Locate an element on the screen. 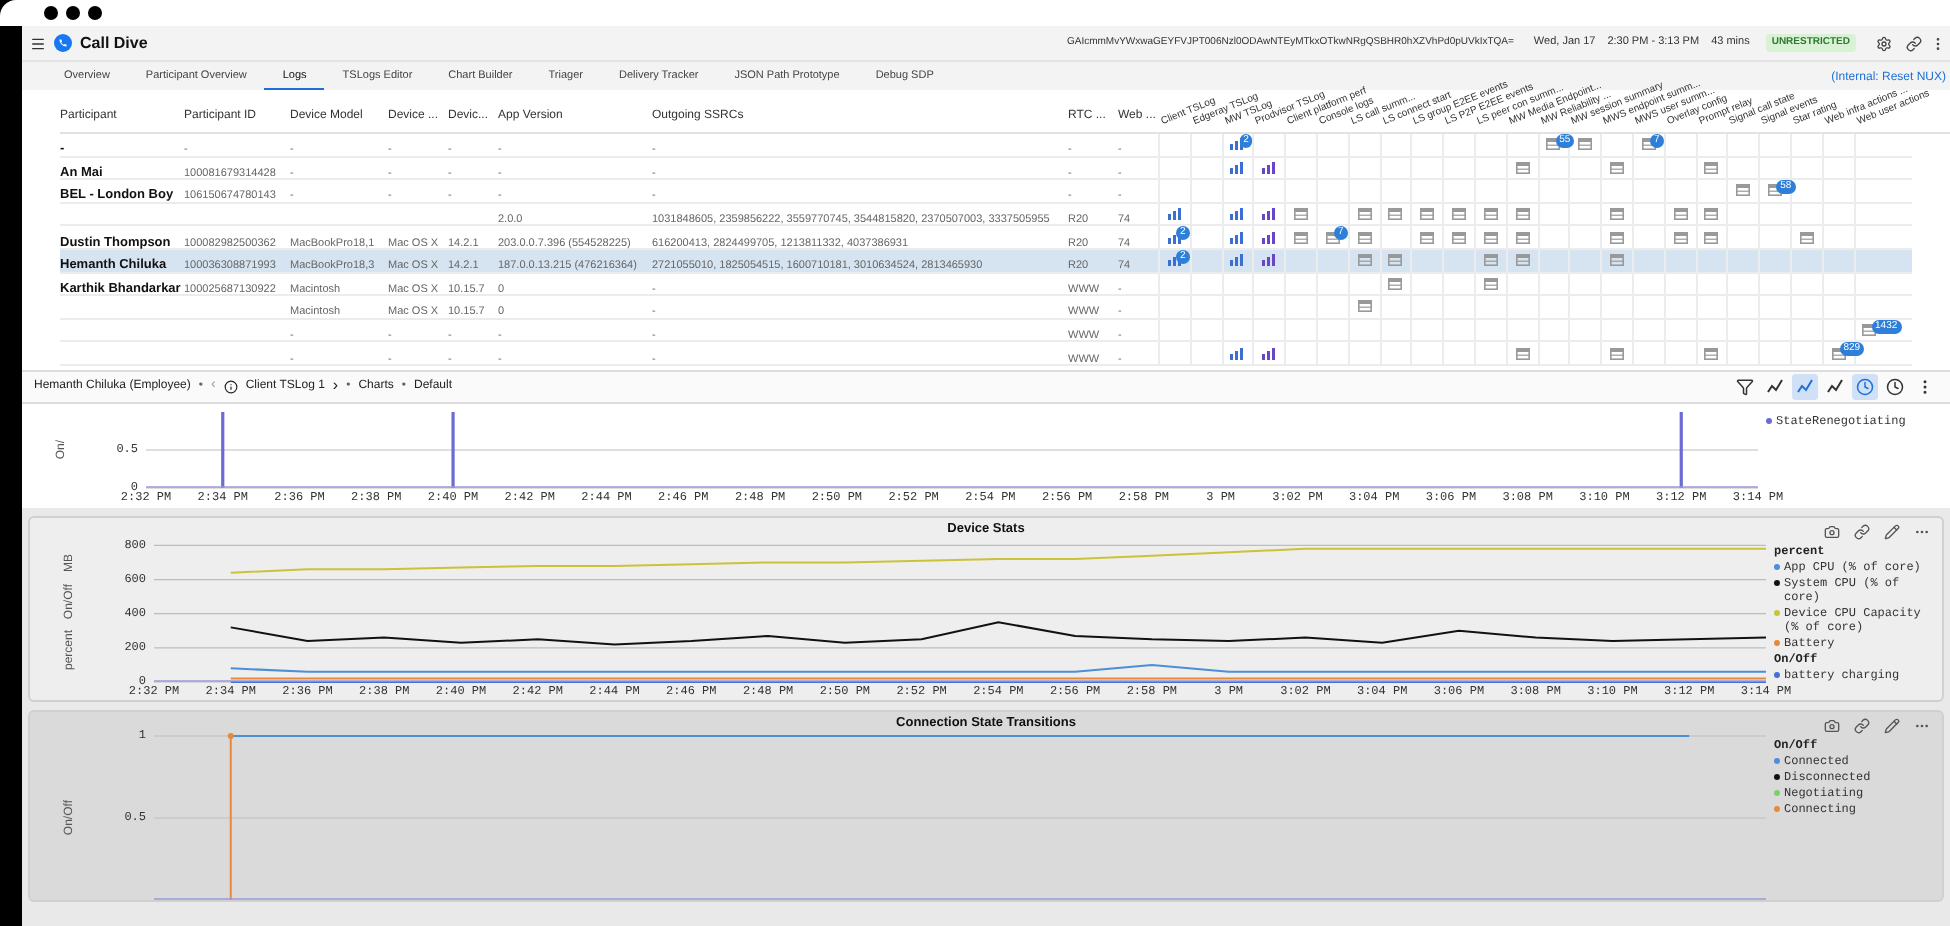  app-title: Call Dive is located at coordinates (114, 43).